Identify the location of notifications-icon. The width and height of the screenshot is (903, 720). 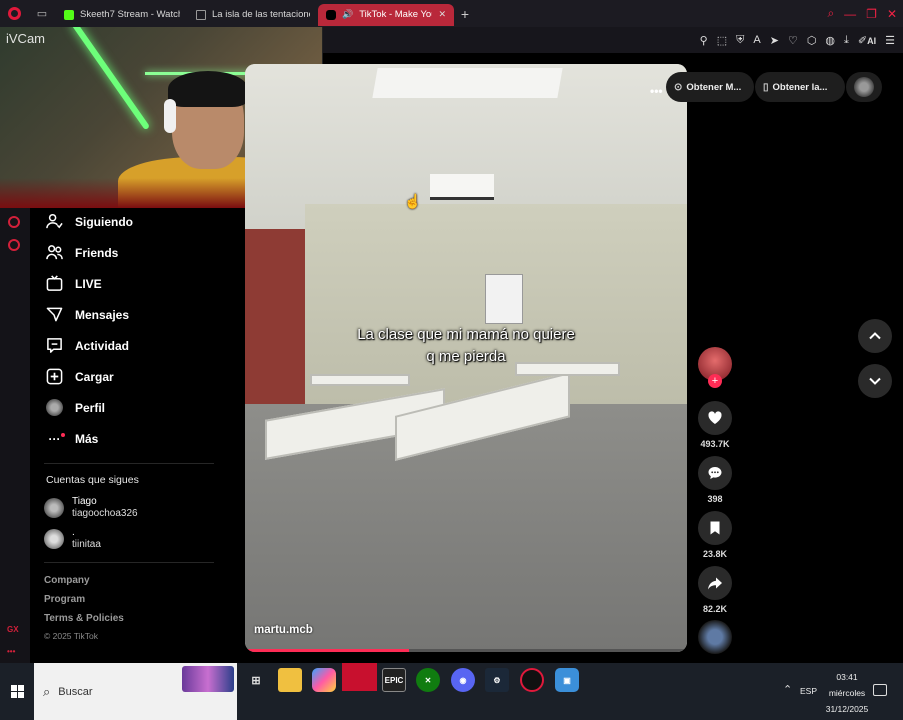
(880, 690).